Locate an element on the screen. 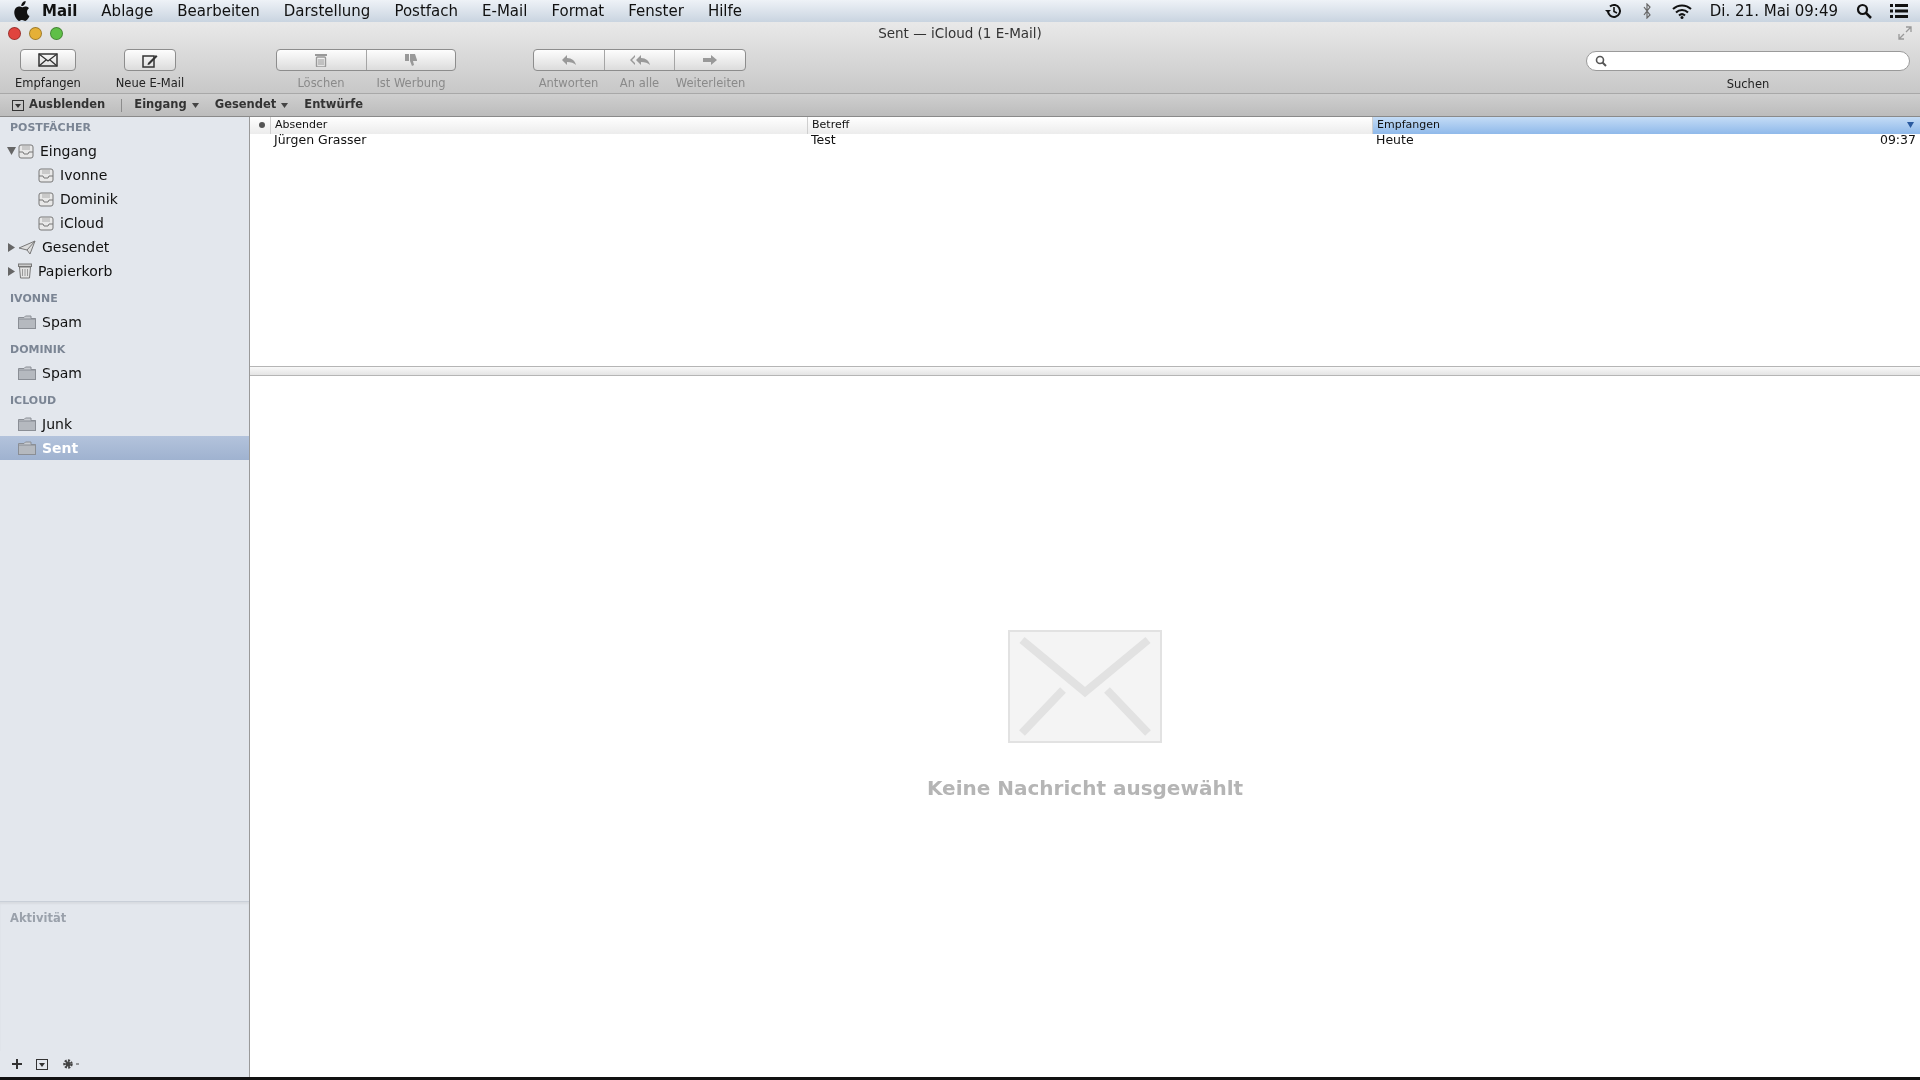  compose-icon is located at coordinates (150, 60).